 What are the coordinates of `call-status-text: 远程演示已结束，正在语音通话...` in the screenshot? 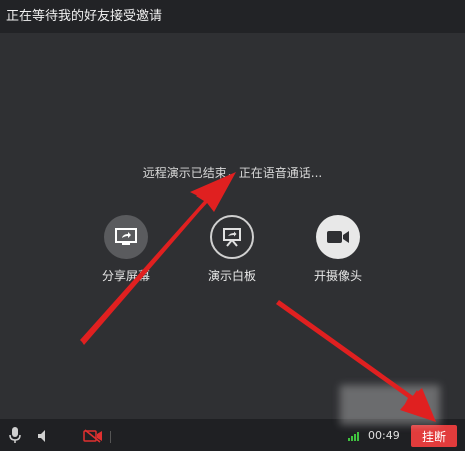 It's located at (232, 173).